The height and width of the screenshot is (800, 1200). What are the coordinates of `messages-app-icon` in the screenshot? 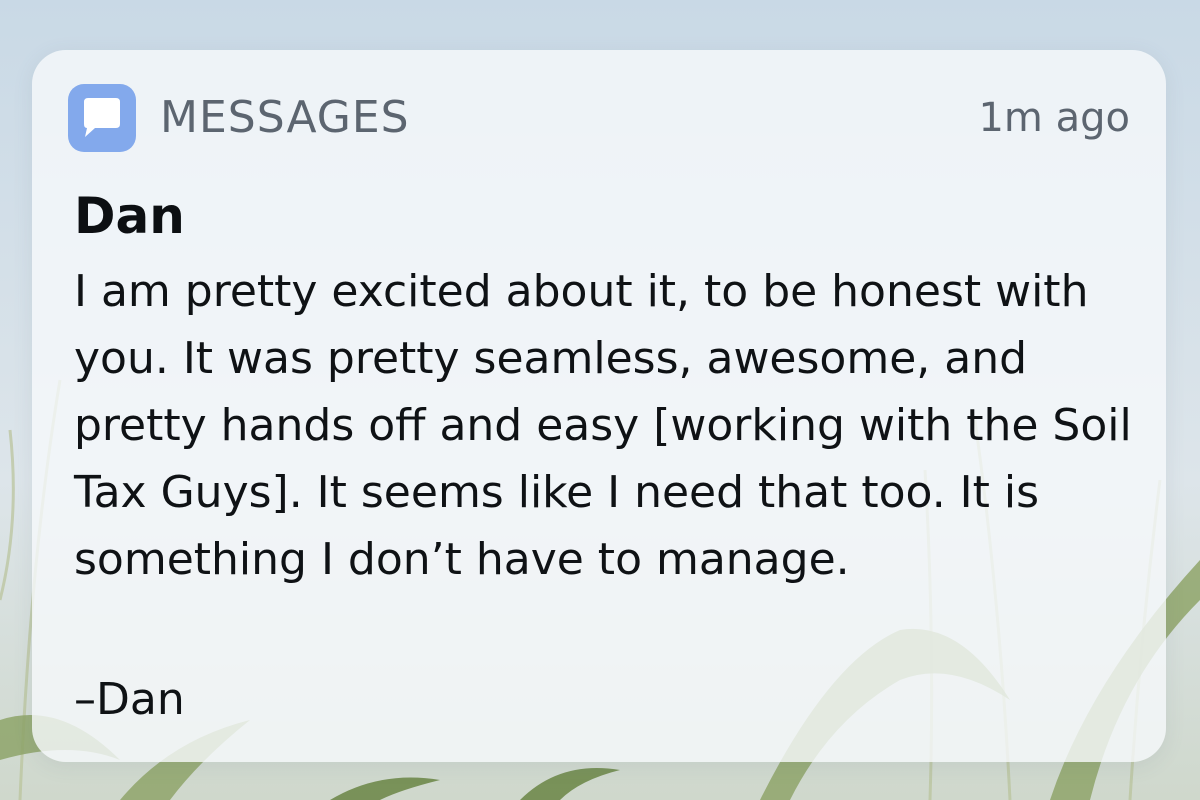 It's located at (102, 118).